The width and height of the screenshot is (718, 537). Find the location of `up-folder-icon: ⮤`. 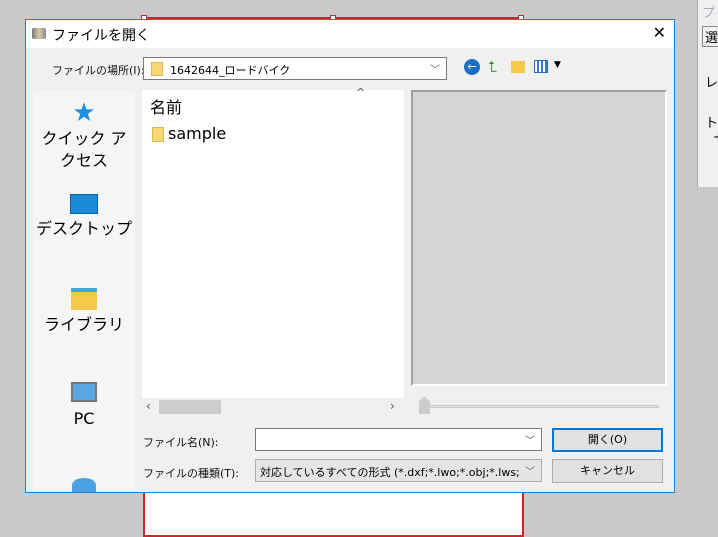

up-folder-icon: ⮤ is located at coordinates (492, 67).